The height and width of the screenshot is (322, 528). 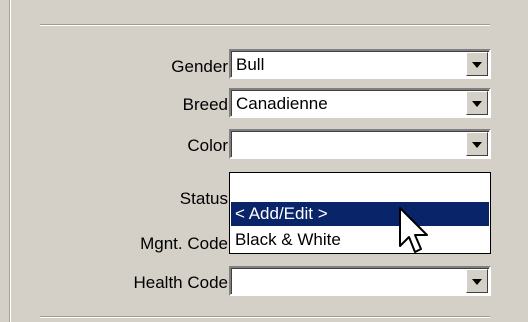 What do you see at coordinates (5, 161) in the screenshot?
I see `window-left-border` at bounding box center [5, 161].